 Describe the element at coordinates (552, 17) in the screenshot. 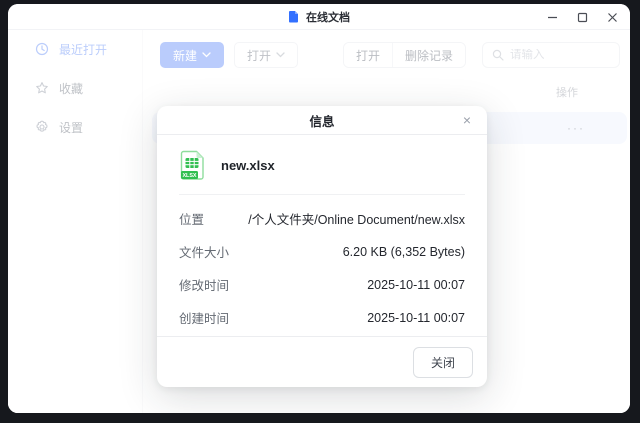

I see `minimize-button` at that location.